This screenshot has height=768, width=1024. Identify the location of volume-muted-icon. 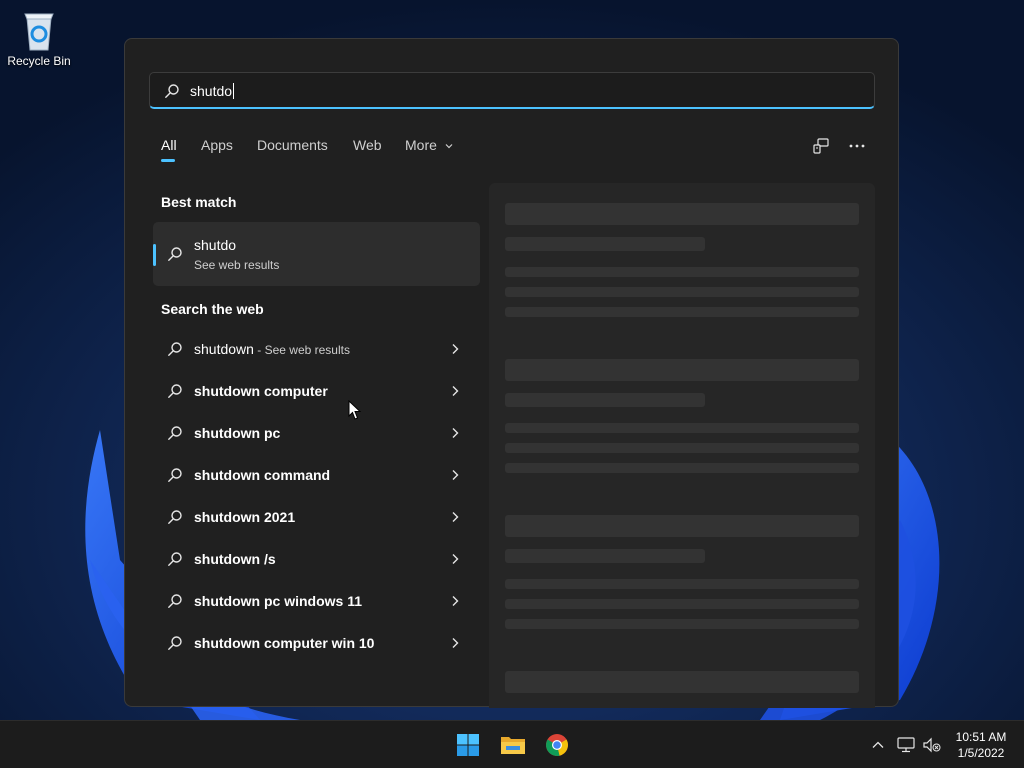
(932, 745).